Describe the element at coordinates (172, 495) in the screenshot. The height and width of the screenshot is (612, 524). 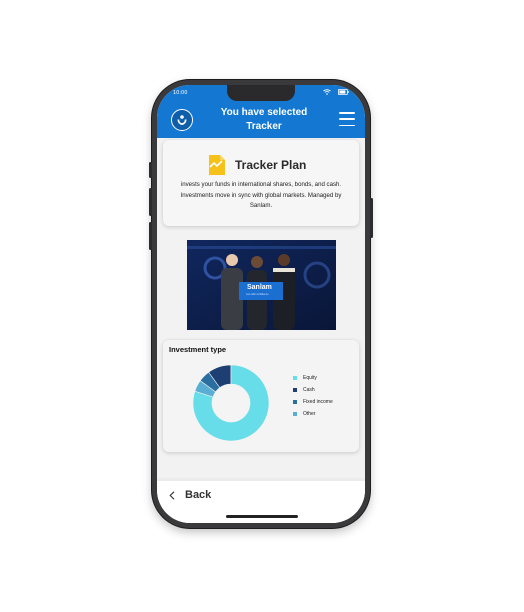
I see `chevron-left-icon` at that location.